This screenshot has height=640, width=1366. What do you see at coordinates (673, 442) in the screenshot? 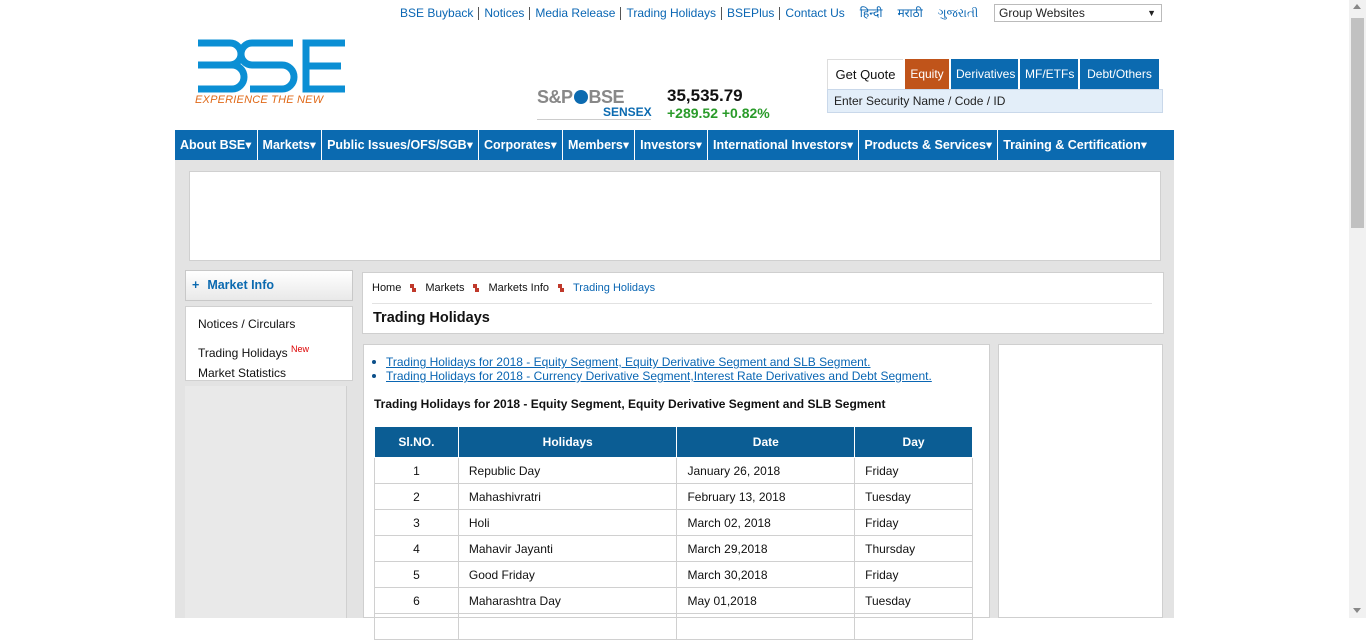
I see `table-header-row: Sl.NO. Holidays Date Day` at bounding box center [673, 442].